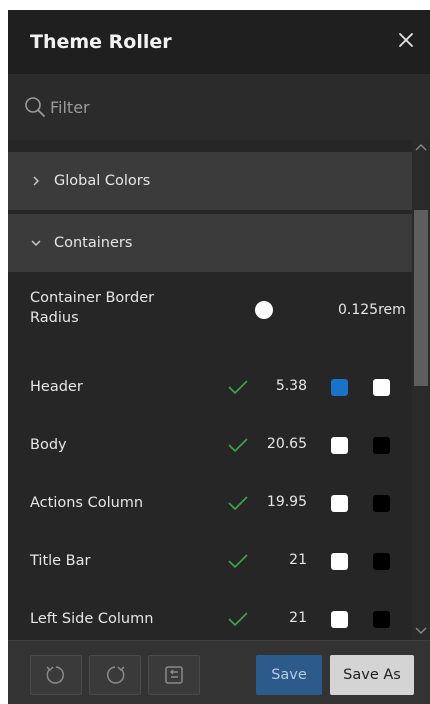  I want to click on redo-icon, so click(115, 675).